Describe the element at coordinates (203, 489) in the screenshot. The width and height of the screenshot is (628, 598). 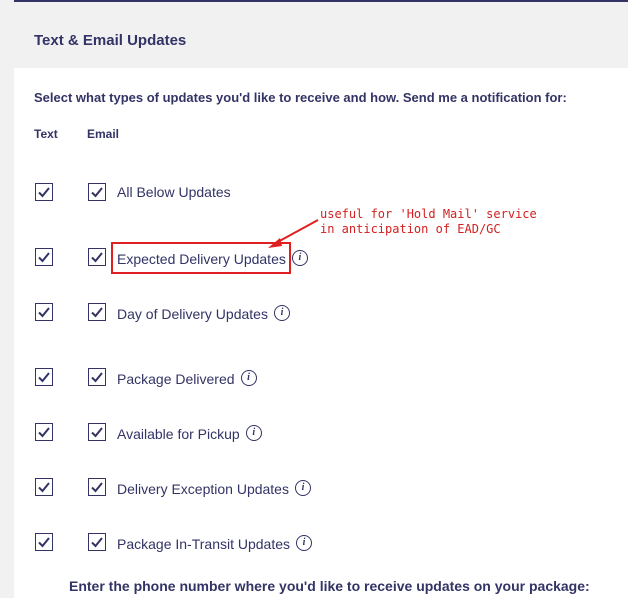
I see `row-label-text: Delivery Exception Updates` at that location.